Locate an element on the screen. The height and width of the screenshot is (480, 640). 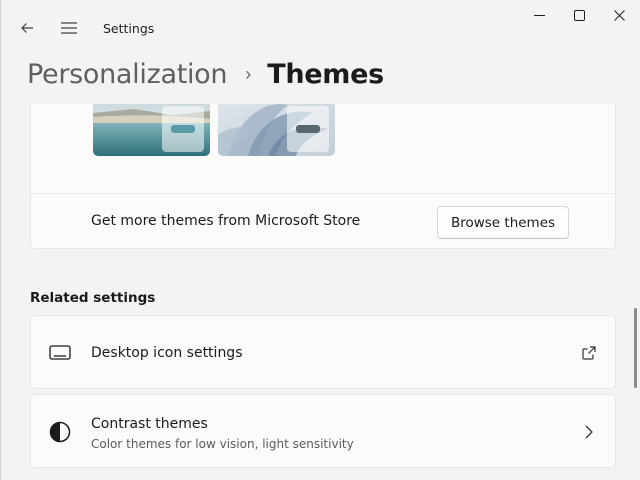
close-icon is located at coordinates (619, 17).